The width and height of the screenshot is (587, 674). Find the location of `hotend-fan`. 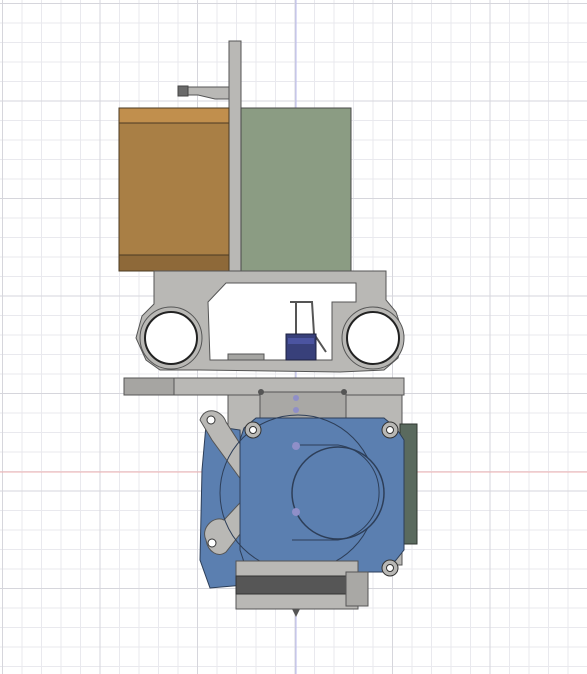

hotend-fan is located at coordinates (312, 495).